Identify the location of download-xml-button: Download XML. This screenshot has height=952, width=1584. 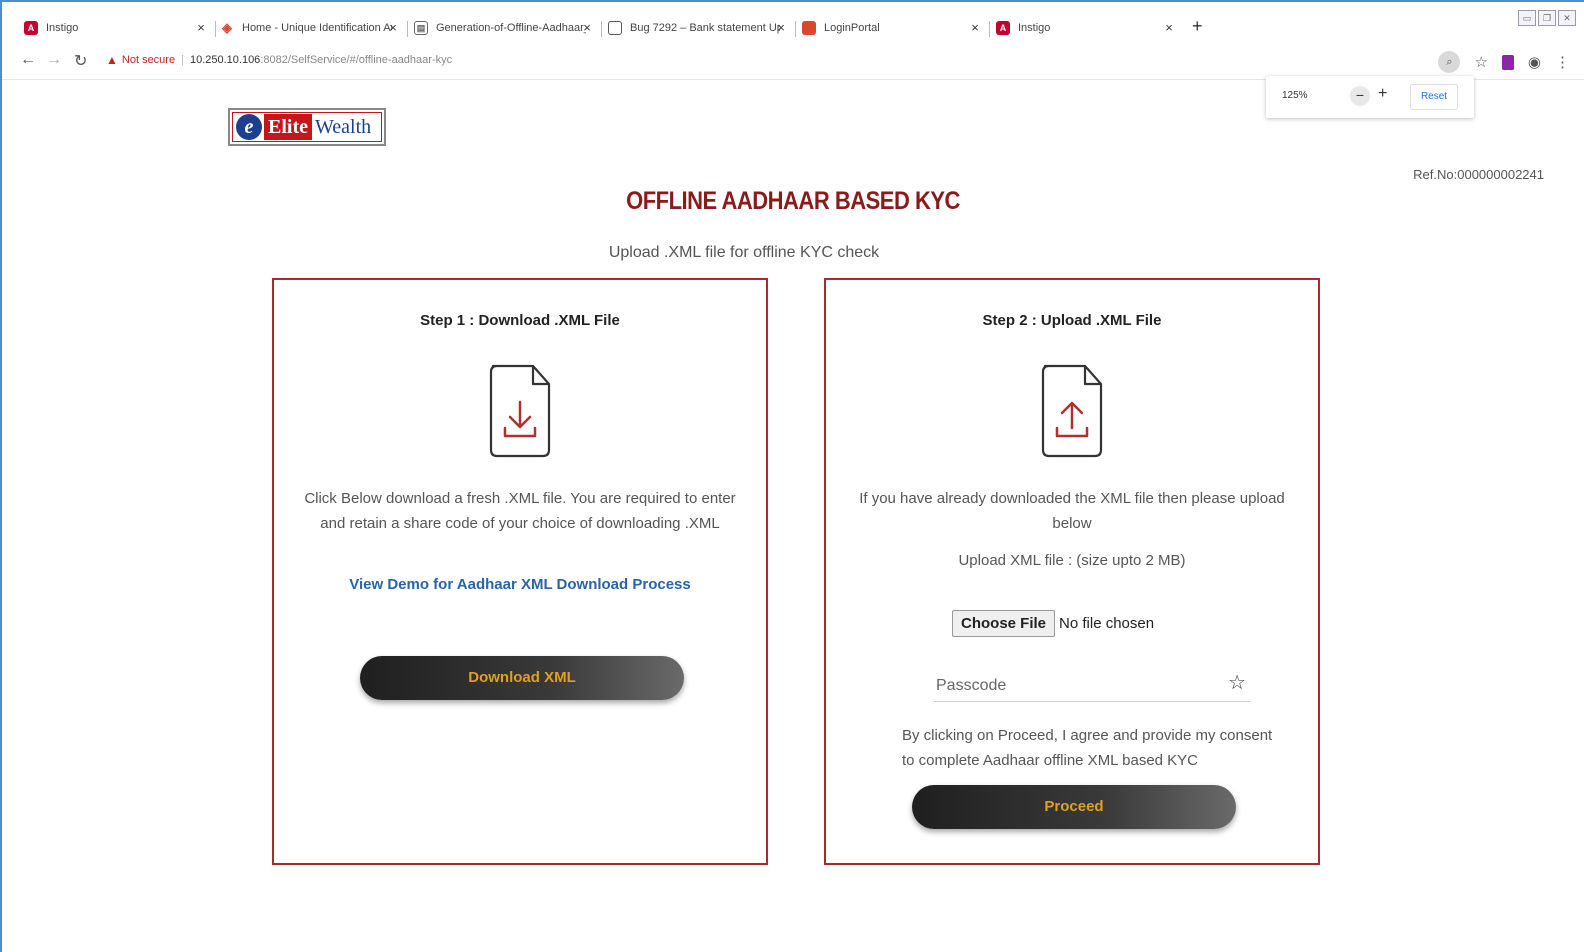
(522, 678).